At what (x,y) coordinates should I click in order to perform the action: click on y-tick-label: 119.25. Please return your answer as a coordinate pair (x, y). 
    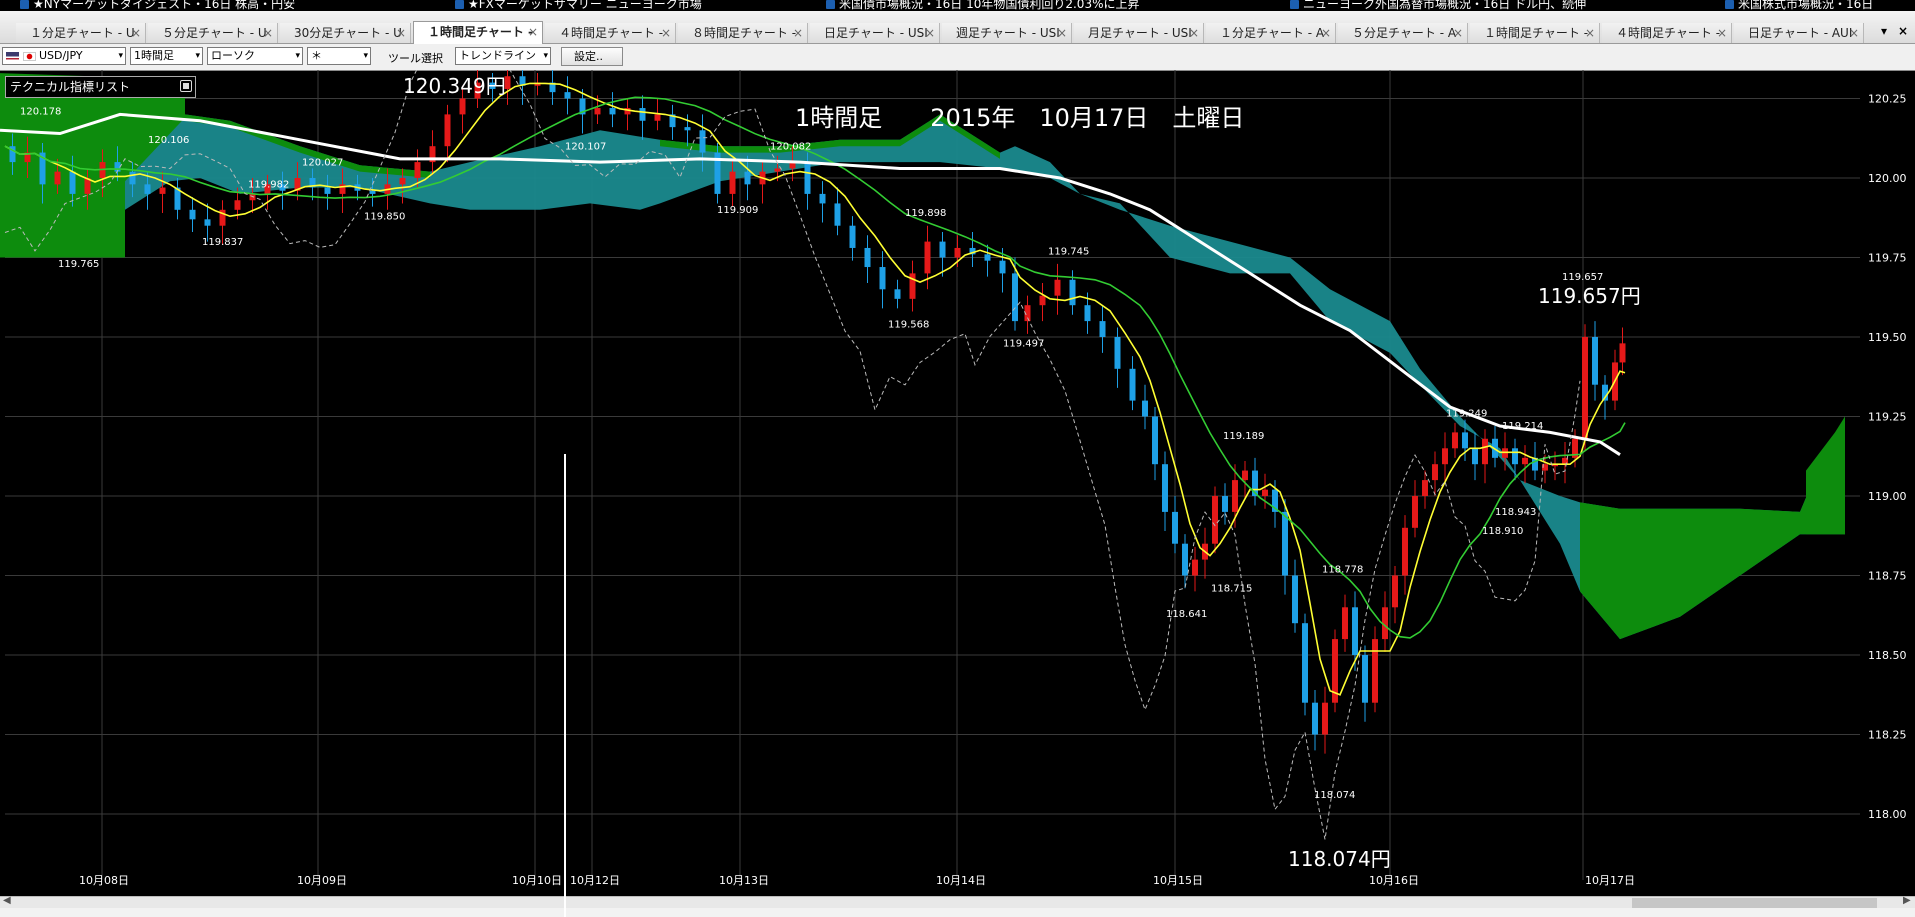
    Looking at the image, I should click on (1887, 417).